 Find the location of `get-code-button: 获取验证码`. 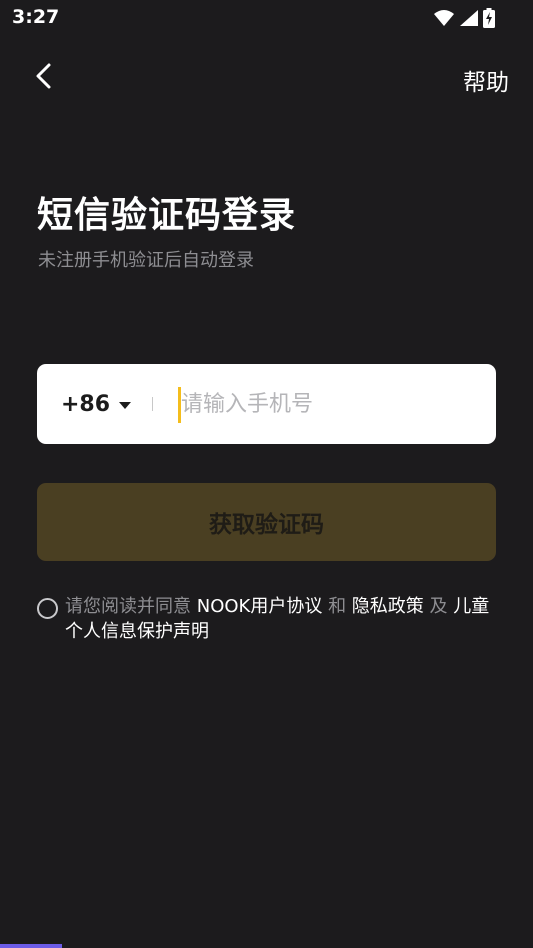

get-code-button: 获取验证码 is located at coordinates (266, 522).